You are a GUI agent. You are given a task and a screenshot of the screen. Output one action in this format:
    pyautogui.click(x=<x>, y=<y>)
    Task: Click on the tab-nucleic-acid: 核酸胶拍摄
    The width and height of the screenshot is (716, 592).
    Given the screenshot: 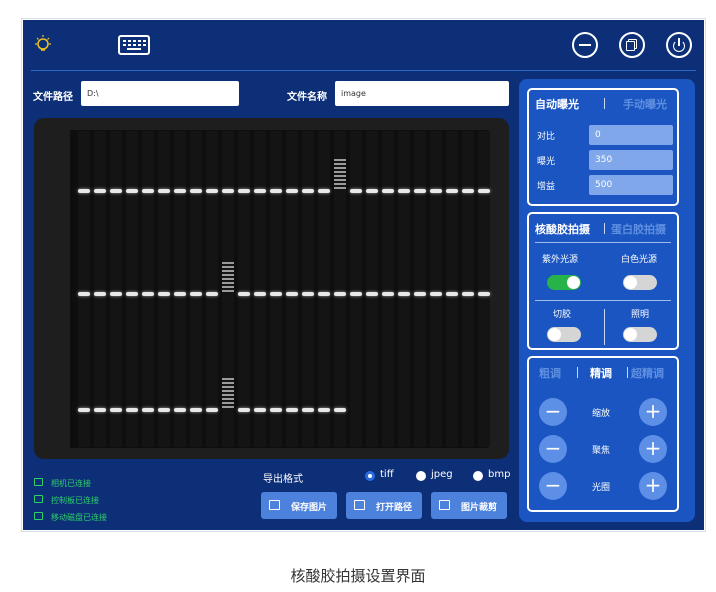 What is the action you would take?
    pyautogui.click(x=562, y=229)
    